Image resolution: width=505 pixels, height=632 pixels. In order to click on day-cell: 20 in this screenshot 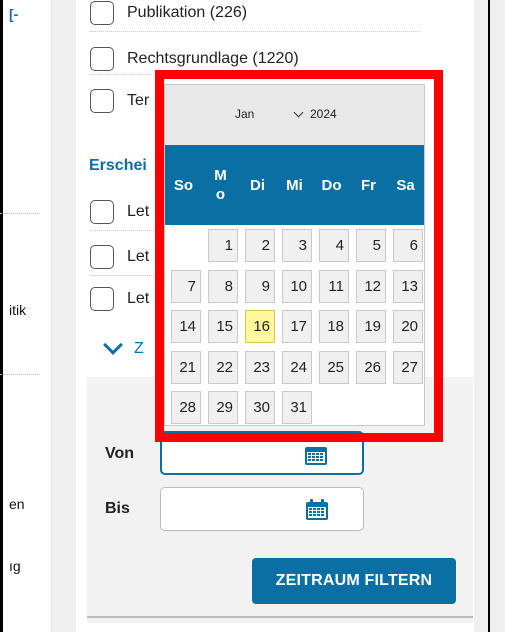, I will do `click(408, 326)`.